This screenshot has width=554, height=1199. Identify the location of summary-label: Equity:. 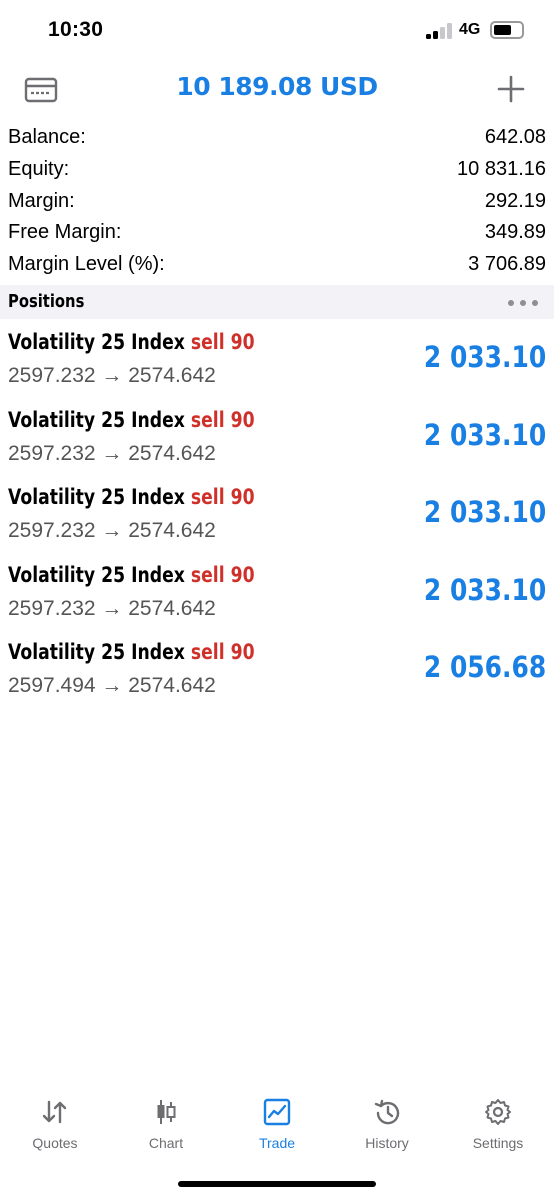
(39, 168).